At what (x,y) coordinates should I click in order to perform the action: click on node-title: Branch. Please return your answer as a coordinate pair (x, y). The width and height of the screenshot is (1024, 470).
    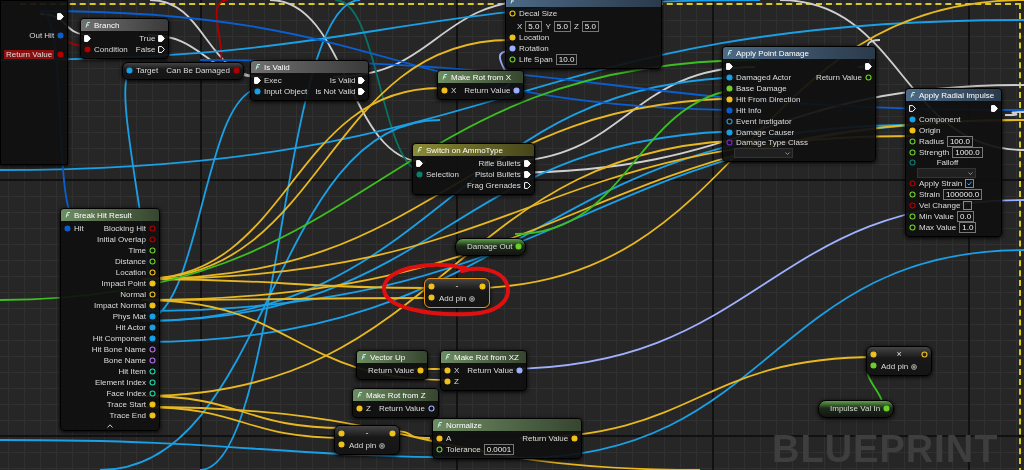
    Looking at the image, I should click on (107, 25).